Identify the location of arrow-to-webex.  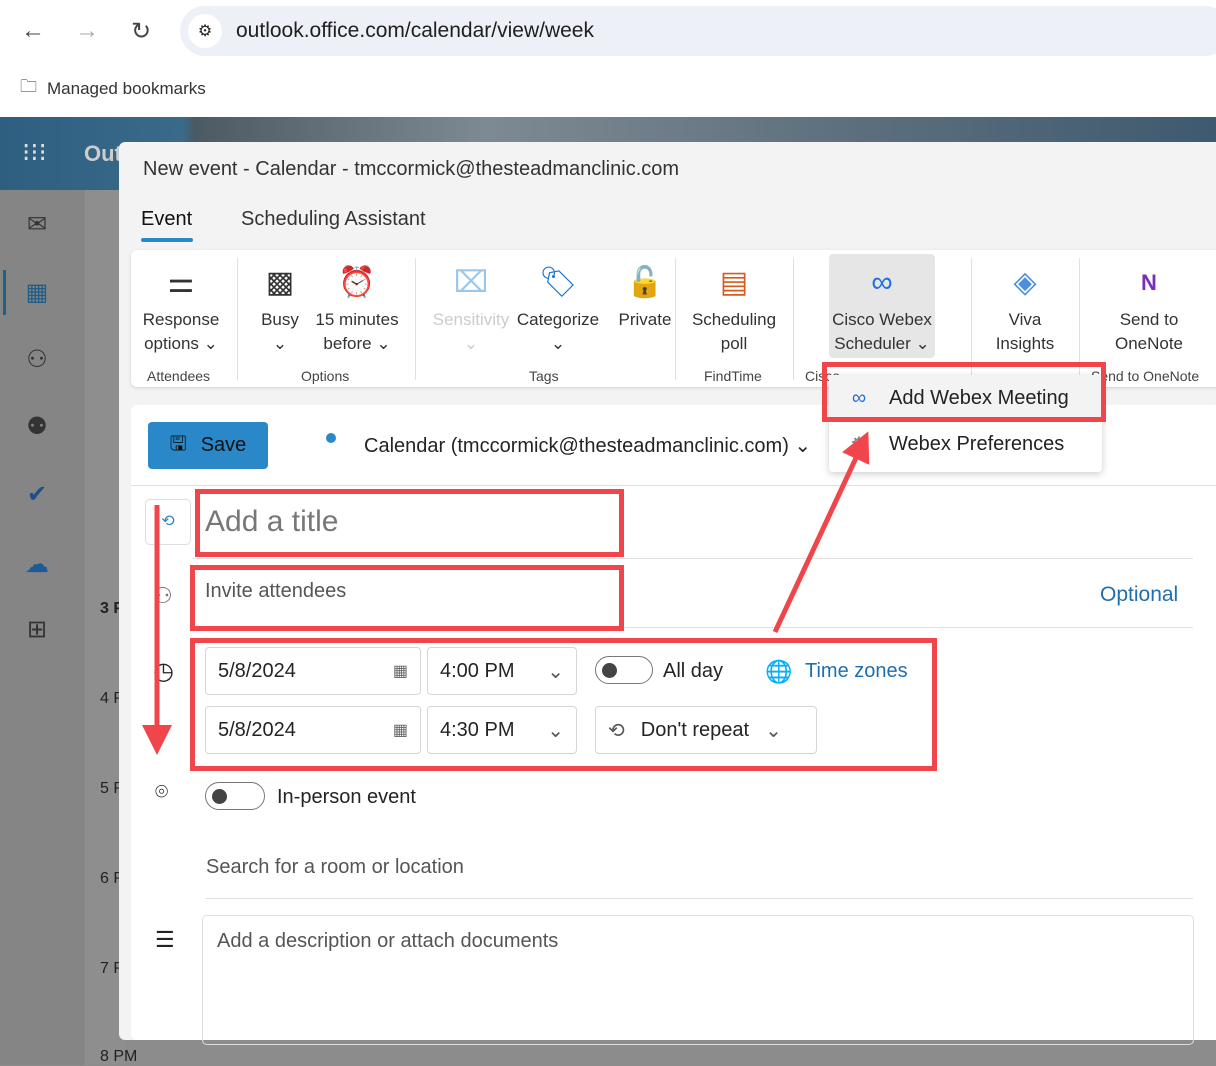
(821, 532).